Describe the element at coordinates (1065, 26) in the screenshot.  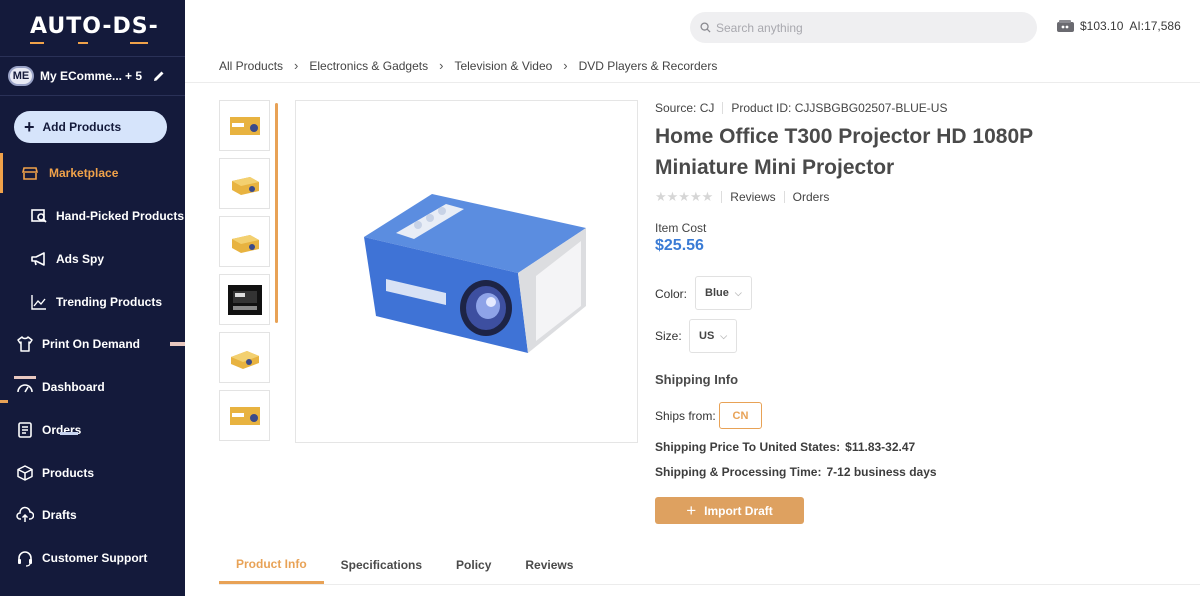
I see `wallet-icon` at that location.